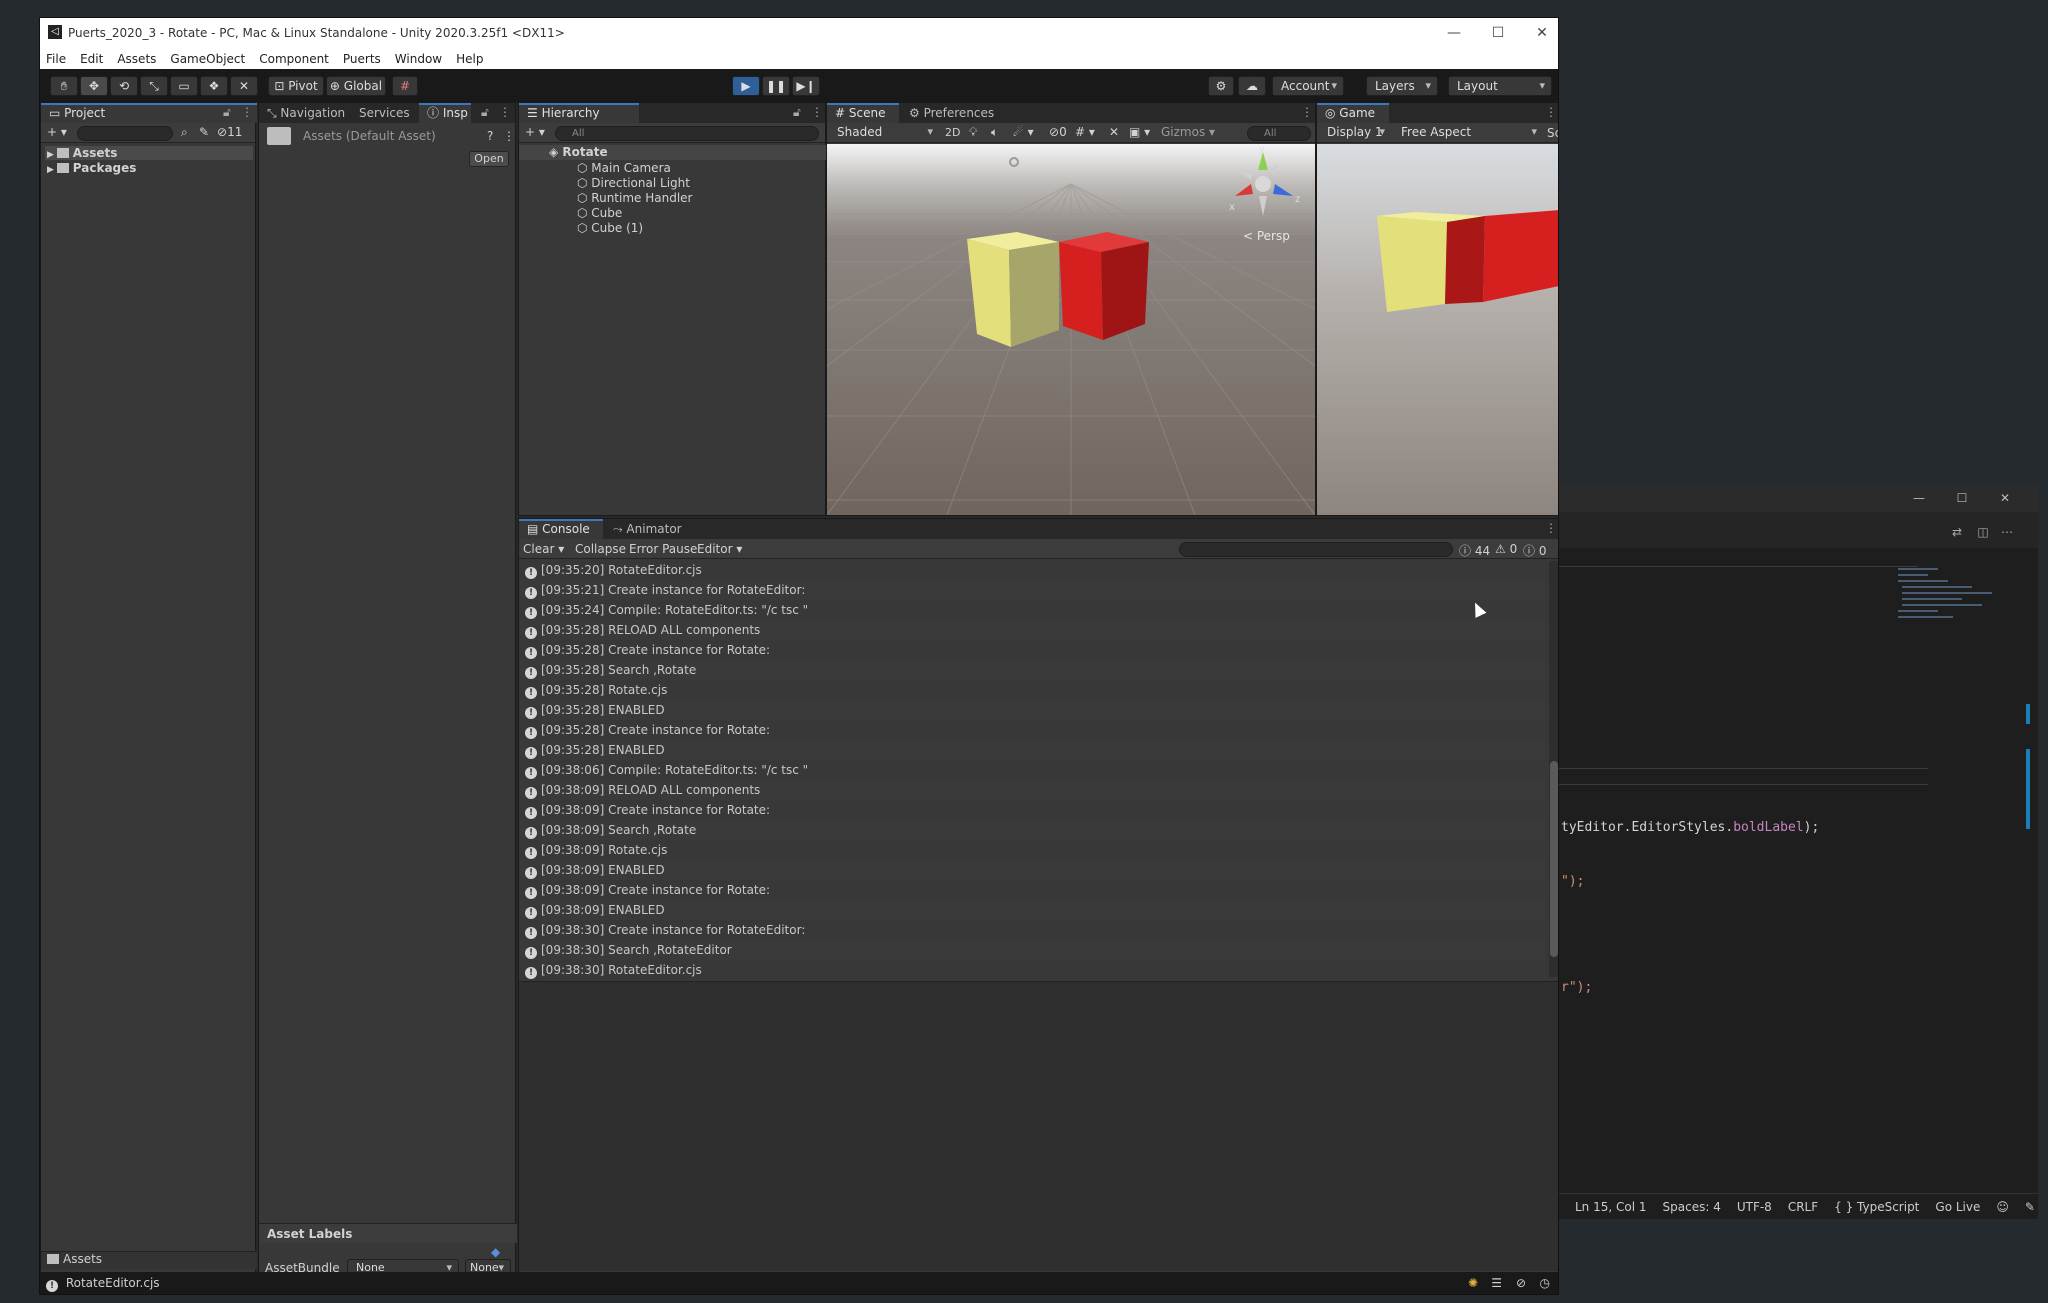  I want to click on progress-icon: ✺, so click(1473, 1283).